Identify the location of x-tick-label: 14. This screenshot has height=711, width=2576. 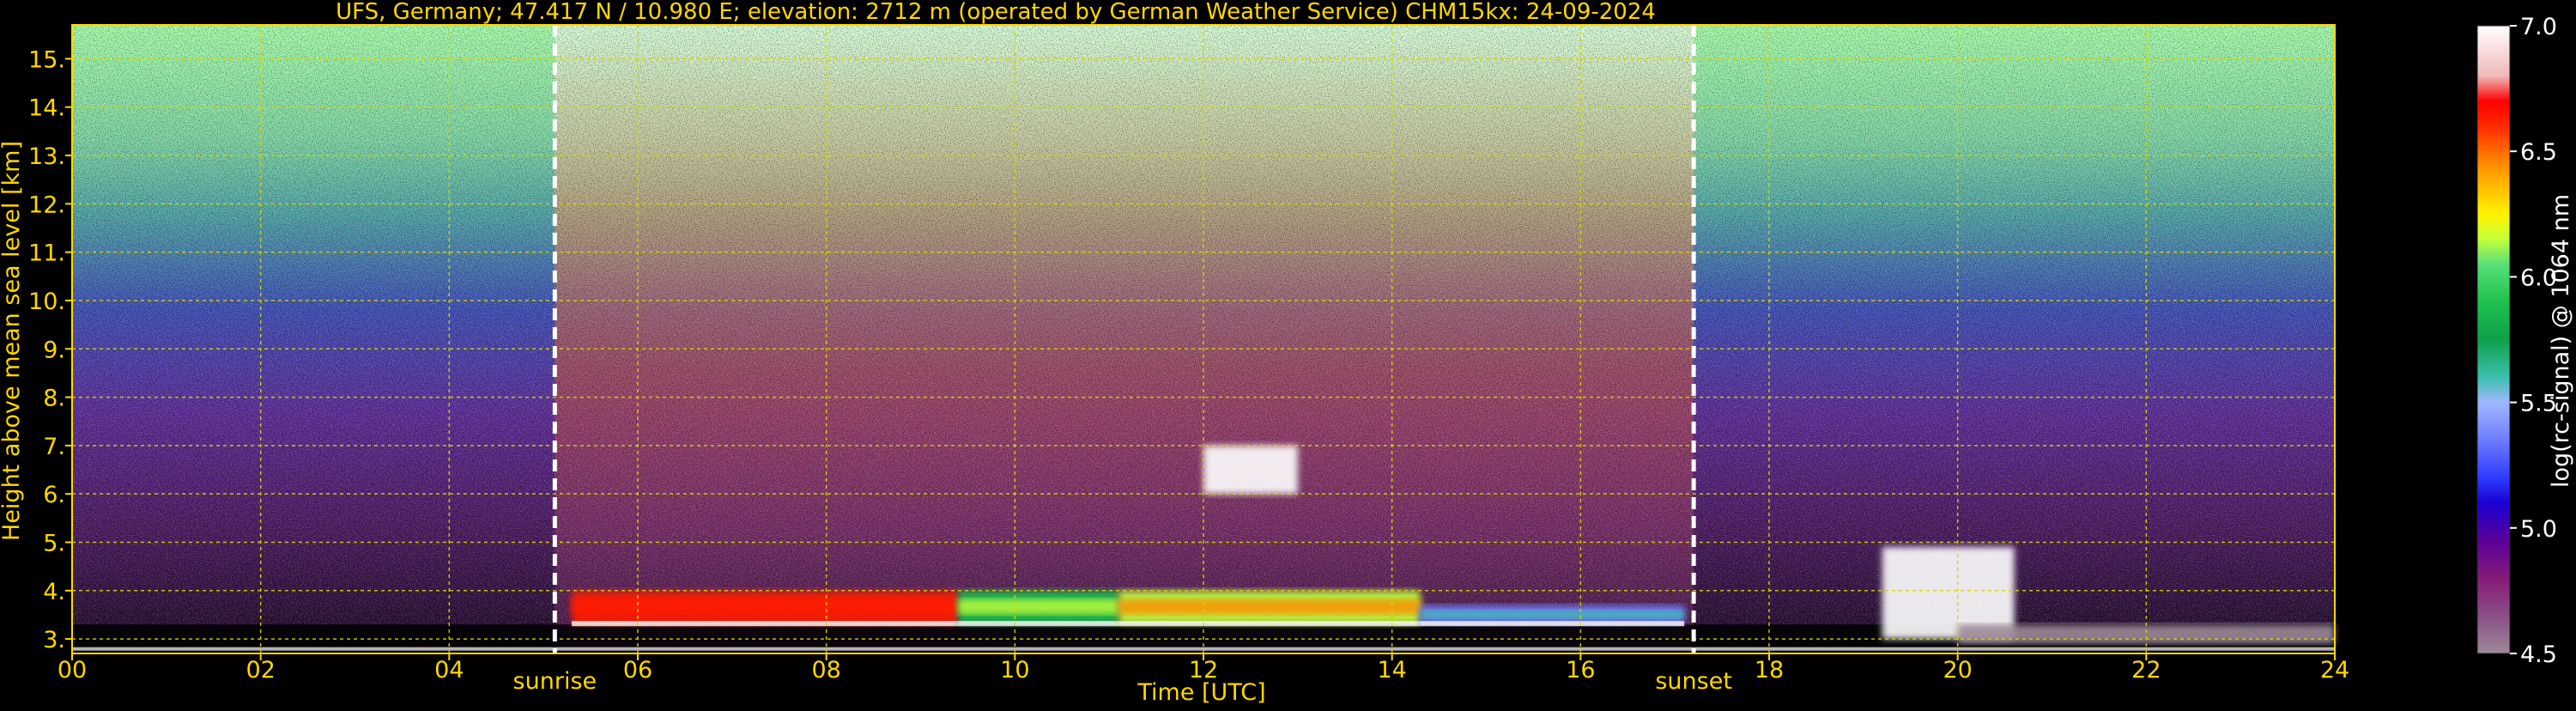
(1391, 670).